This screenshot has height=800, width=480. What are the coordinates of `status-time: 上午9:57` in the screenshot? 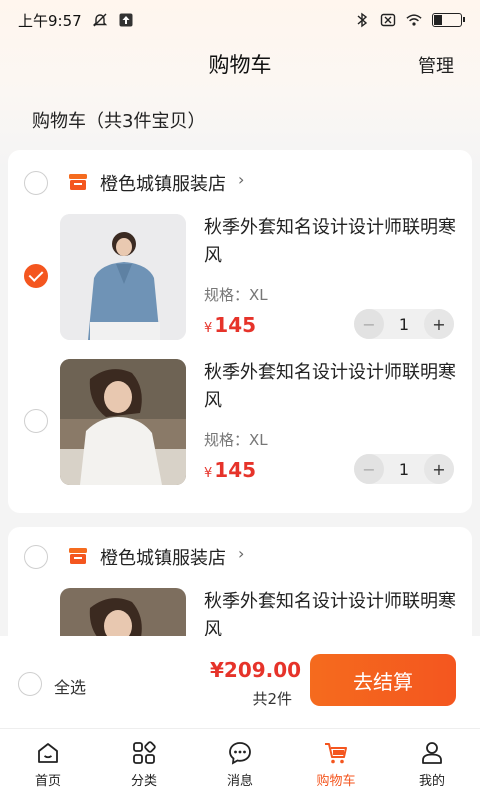 It's located at (50, 20).